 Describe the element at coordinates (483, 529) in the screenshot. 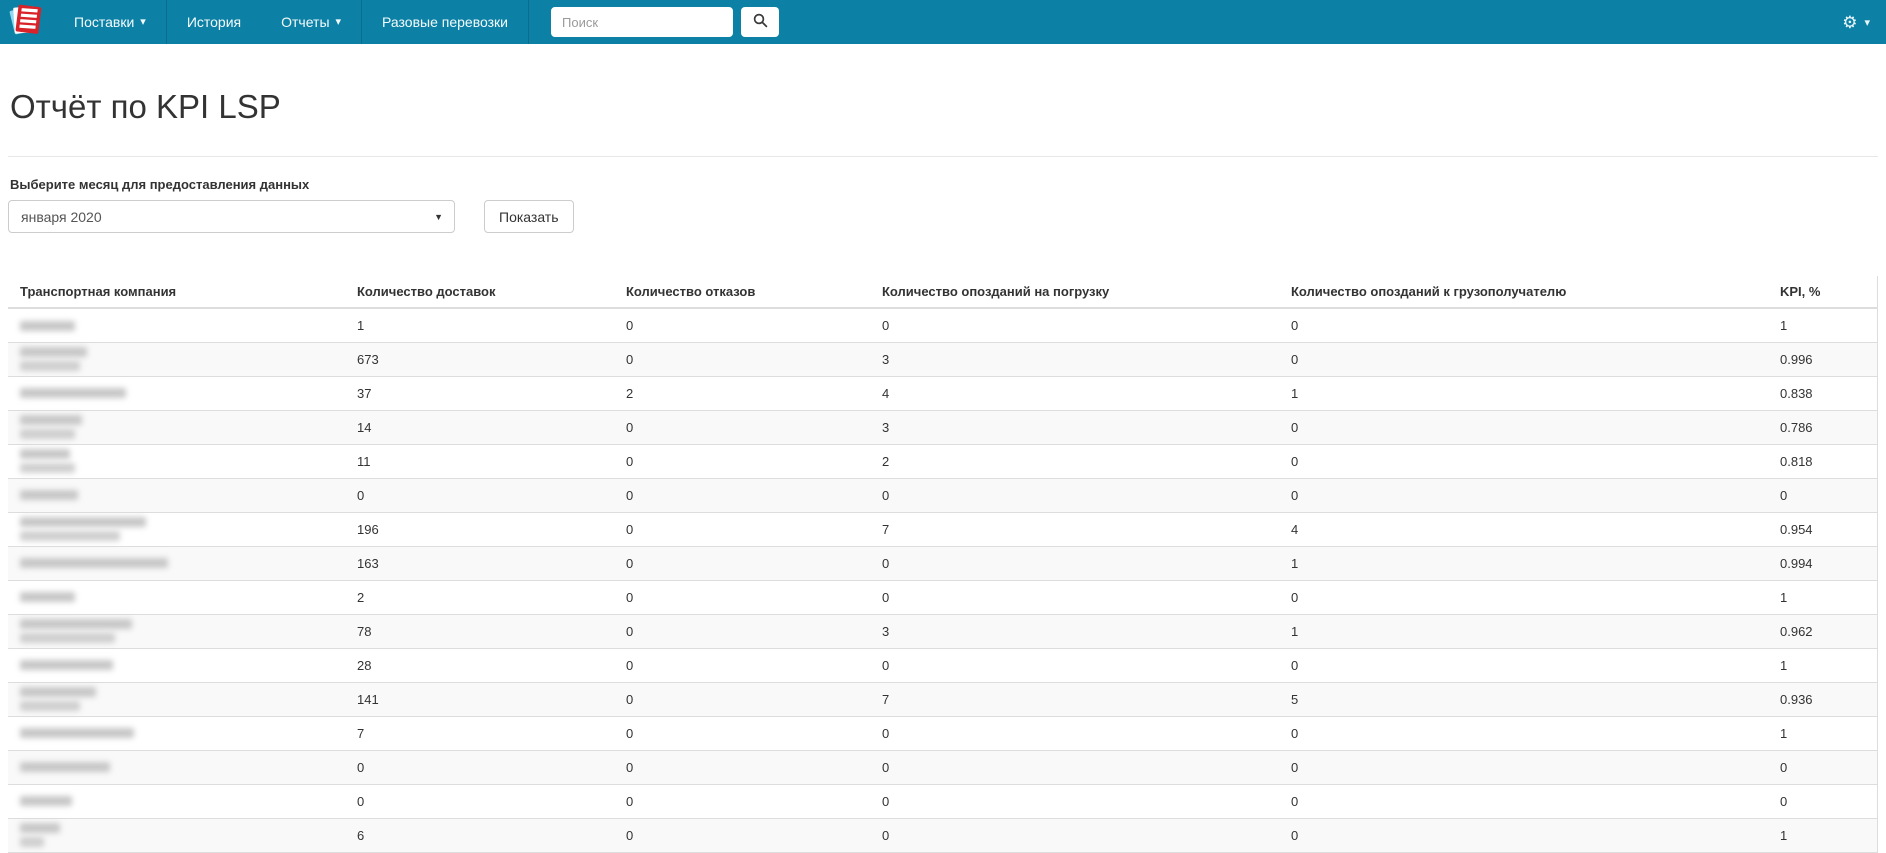

I see `deliveries-cell: 196` at that location.